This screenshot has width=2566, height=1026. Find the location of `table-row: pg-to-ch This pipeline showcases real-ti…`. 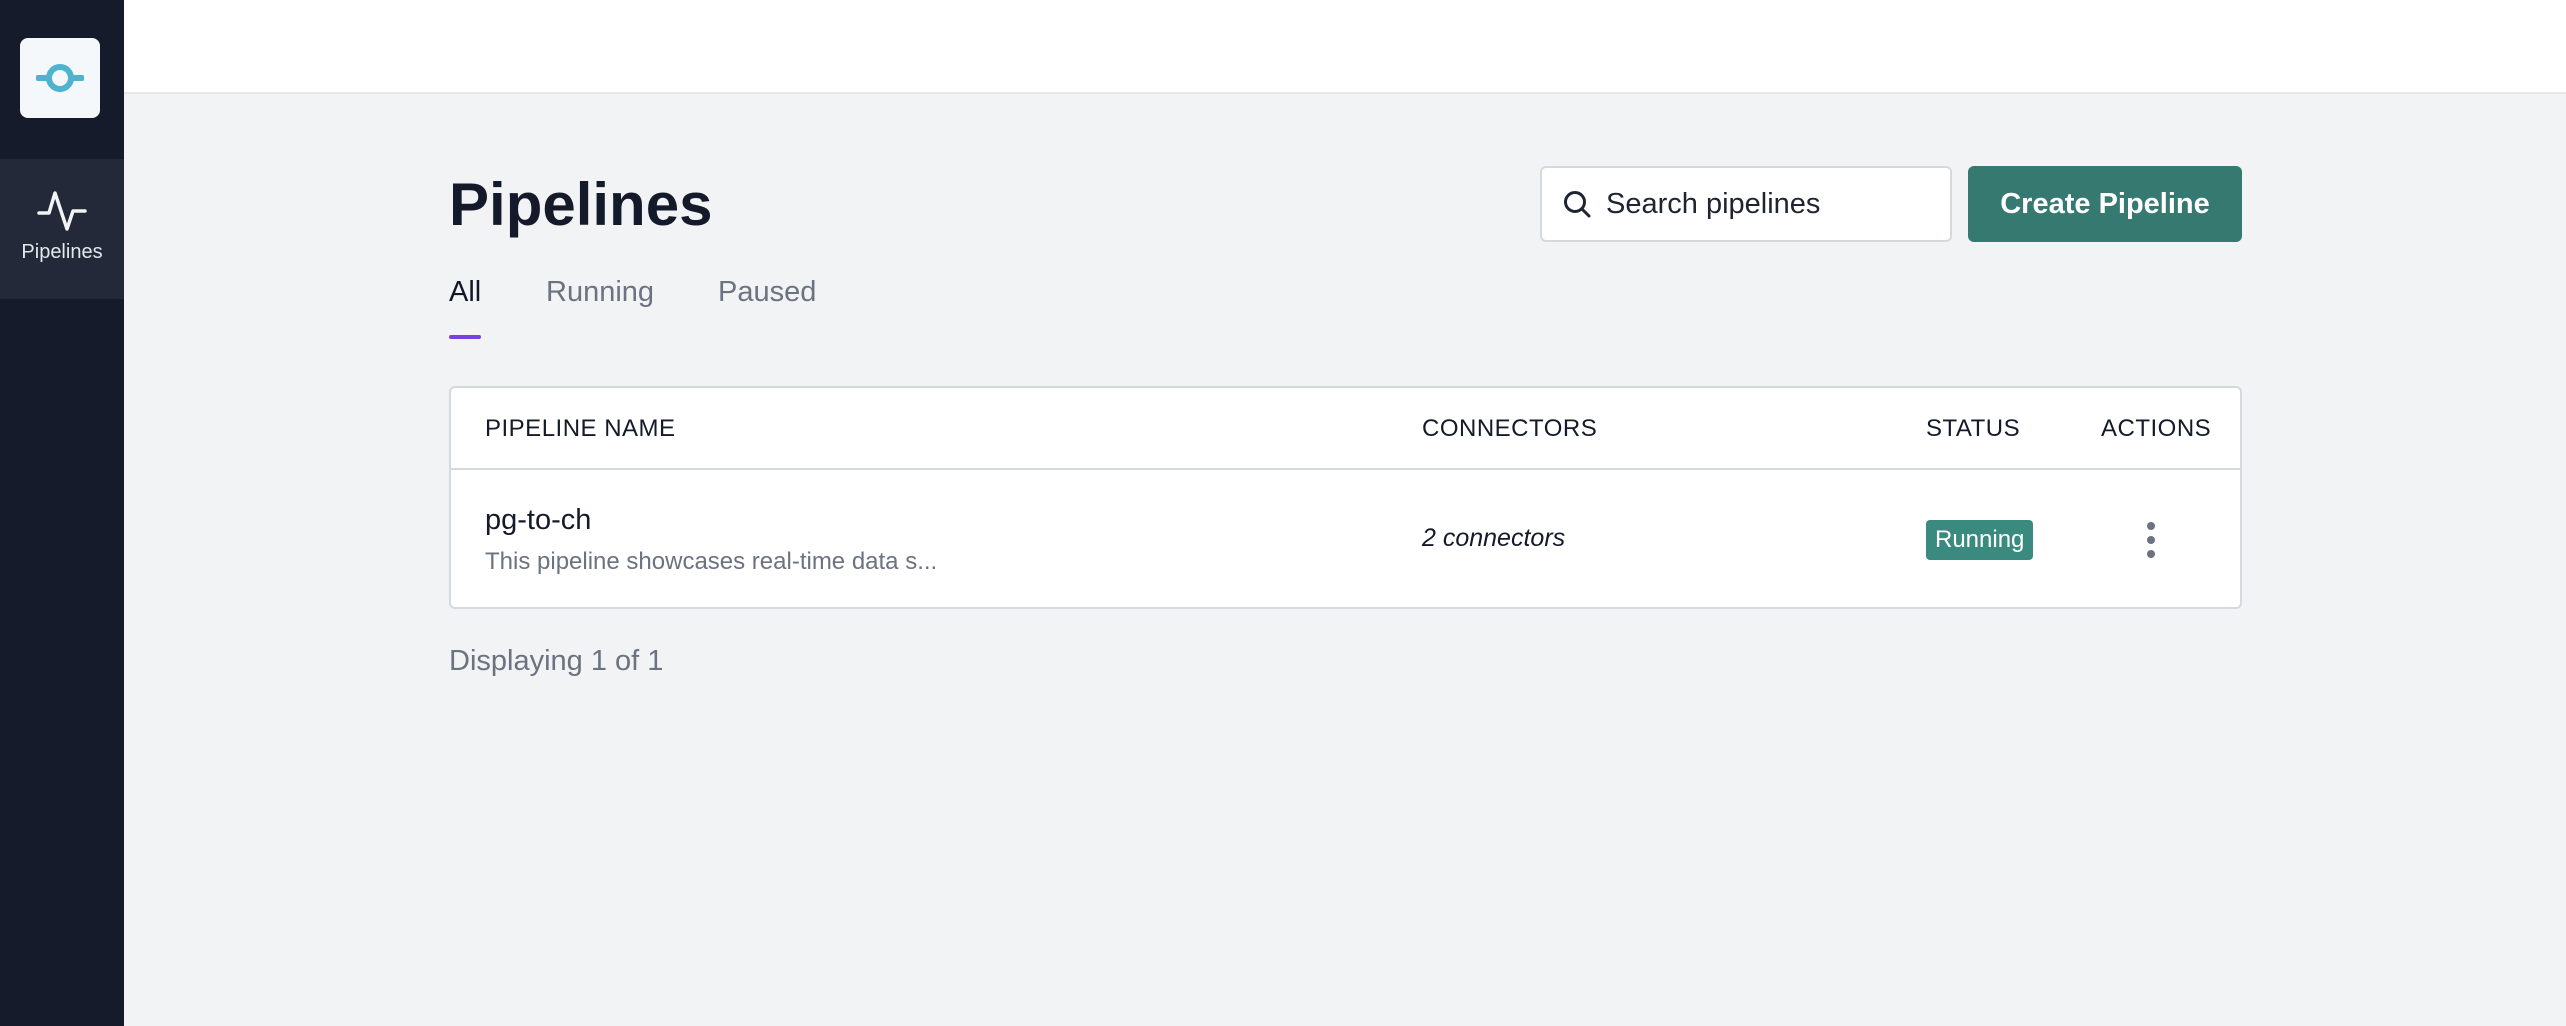

table-row: pg-to-ch This pipeline showcases real-ti… is located at coordinates (1345, 538).